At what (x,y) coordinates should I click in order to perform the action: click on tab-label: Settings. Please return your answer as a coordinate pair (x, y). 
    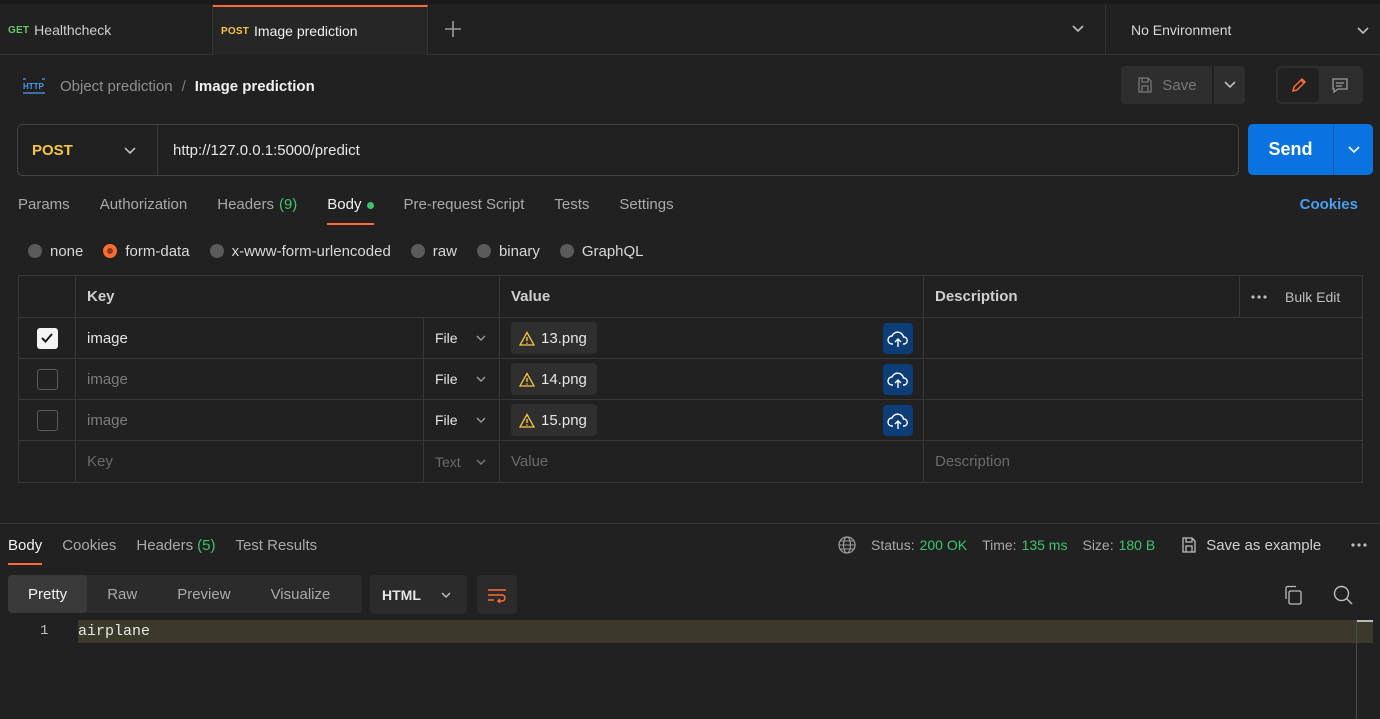
    Looking at the image, I should click on (646, 204).